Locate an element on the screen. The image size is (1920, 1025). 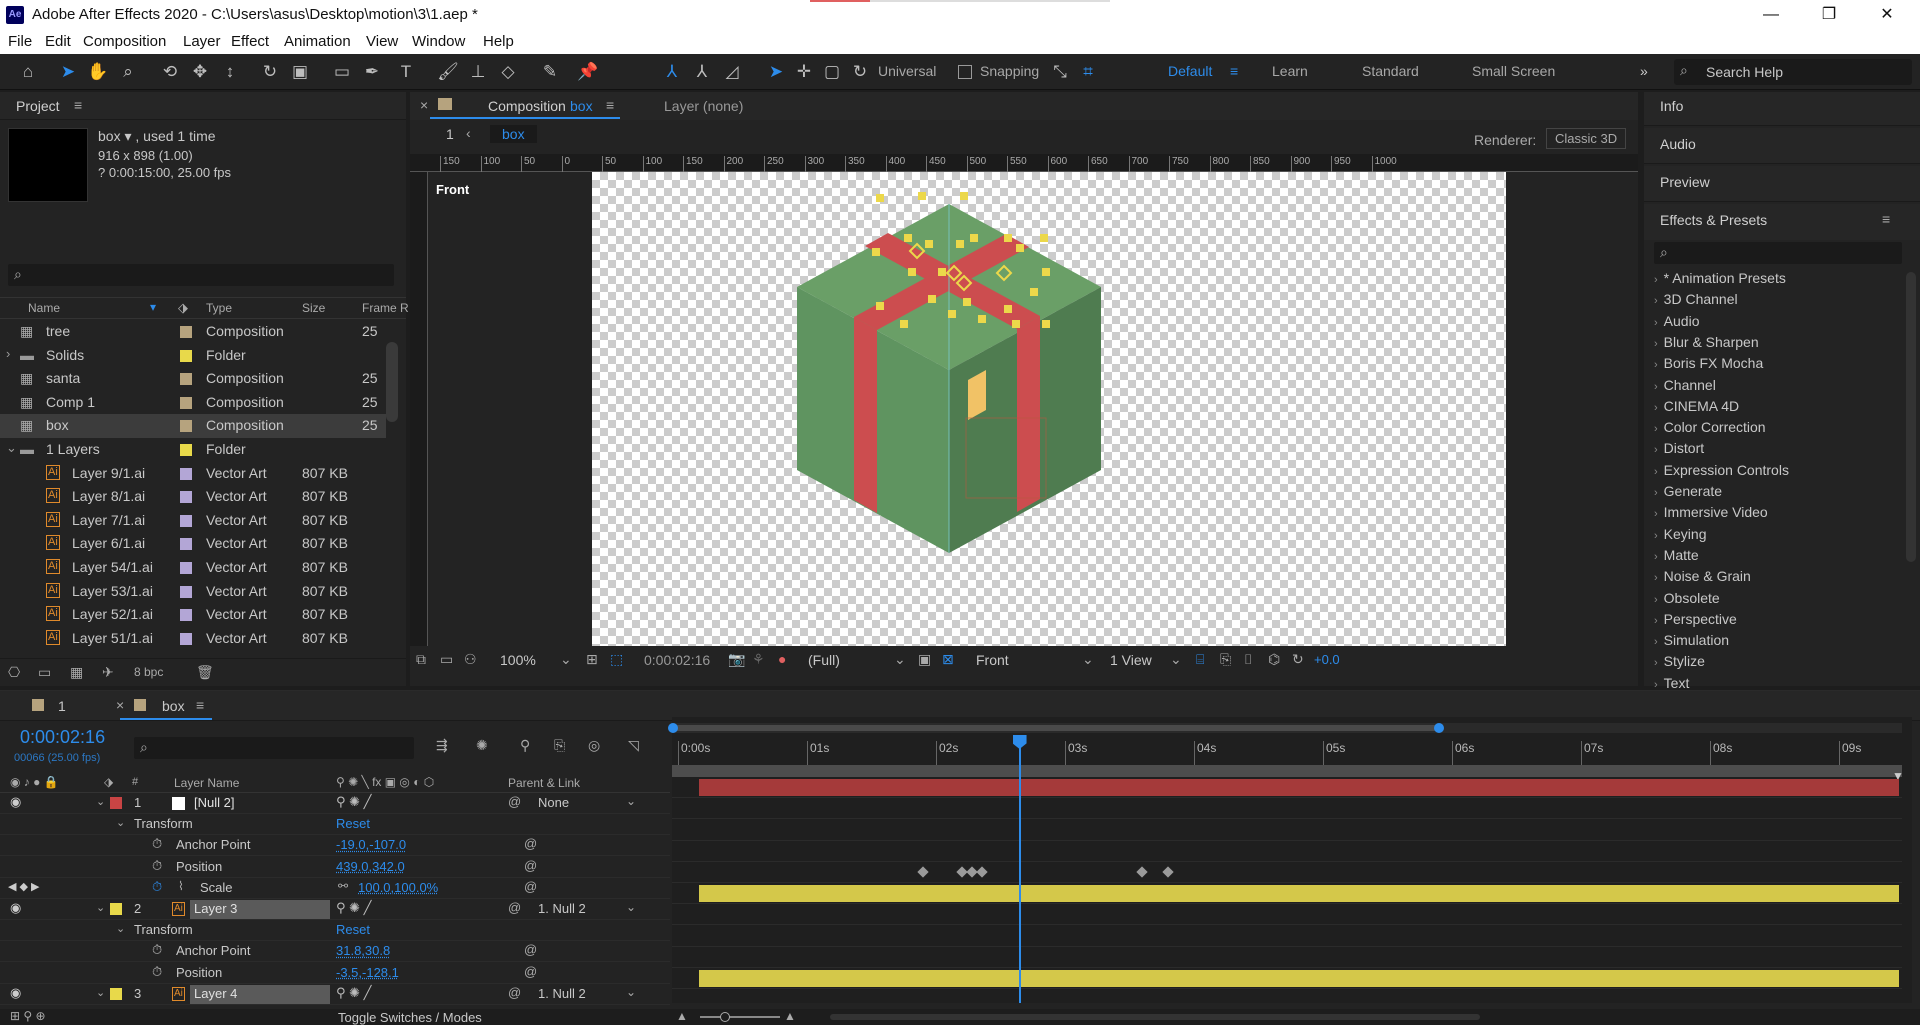
zoom-out-icon: ▲ is located at coordinates (682, 1016).